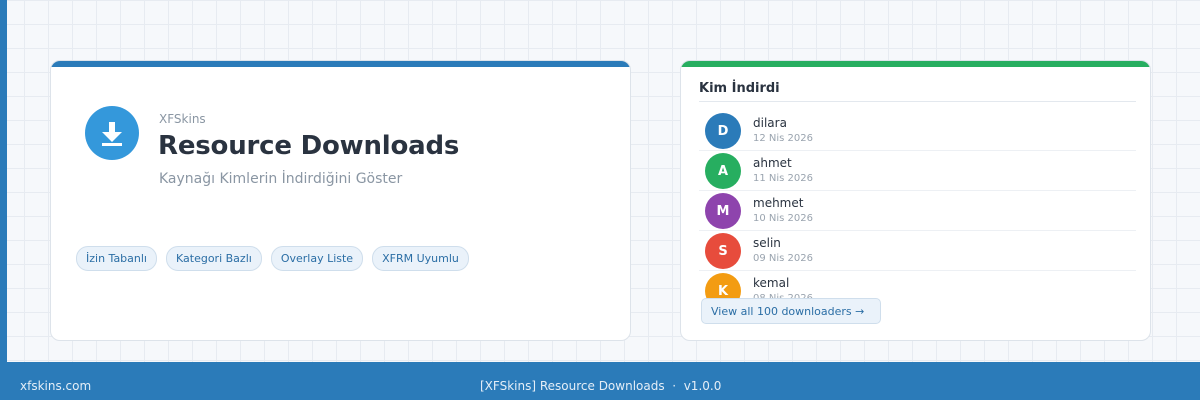  Describe the element at coordinates (917, 91) in the screenshot. I see `downloaders-title: Kim İndirdi` at that location.